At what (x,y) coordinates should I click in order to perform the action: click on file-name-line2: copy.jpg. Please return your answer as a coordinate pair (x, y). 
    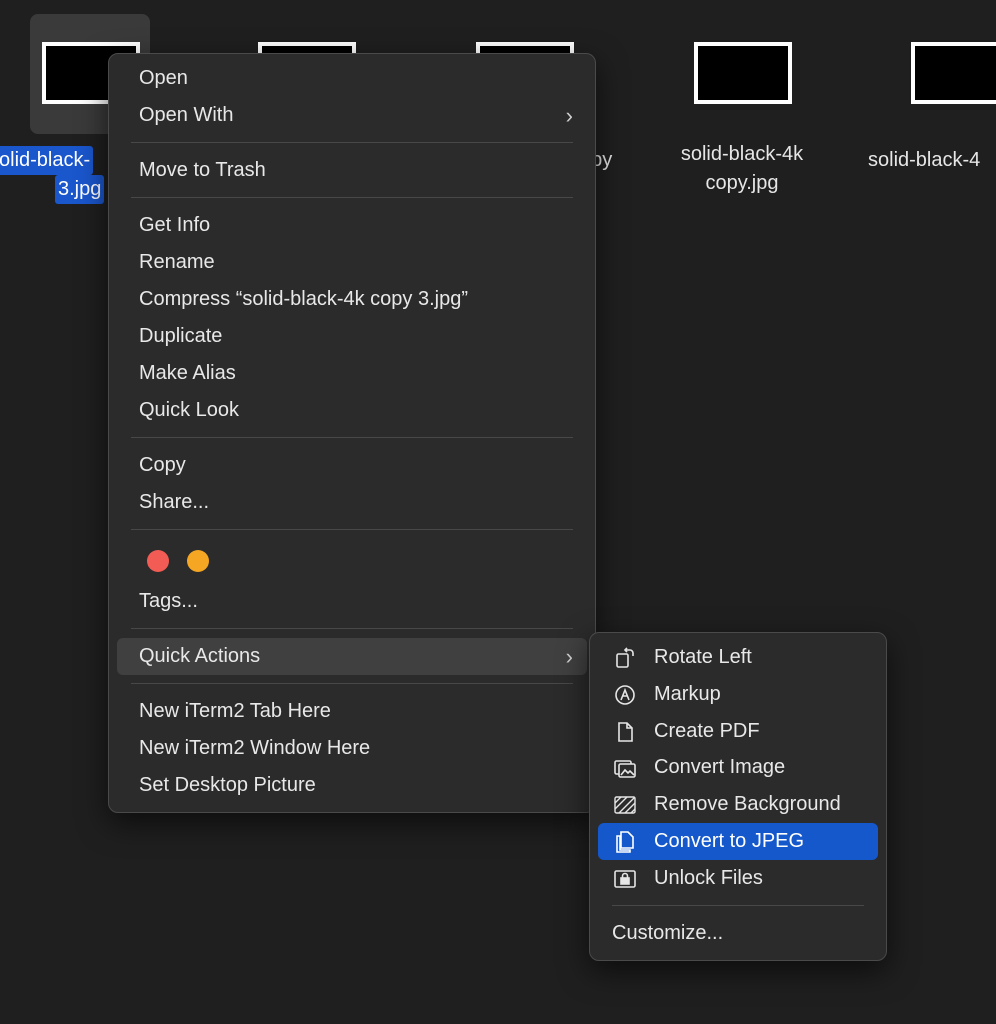
    Looking at the image, I should click on (742, 183).